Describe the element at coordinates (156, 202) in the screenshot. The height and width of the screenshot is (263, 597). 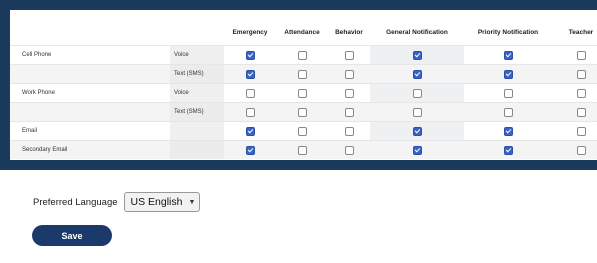
I see `language-select-value: US English` at that location.